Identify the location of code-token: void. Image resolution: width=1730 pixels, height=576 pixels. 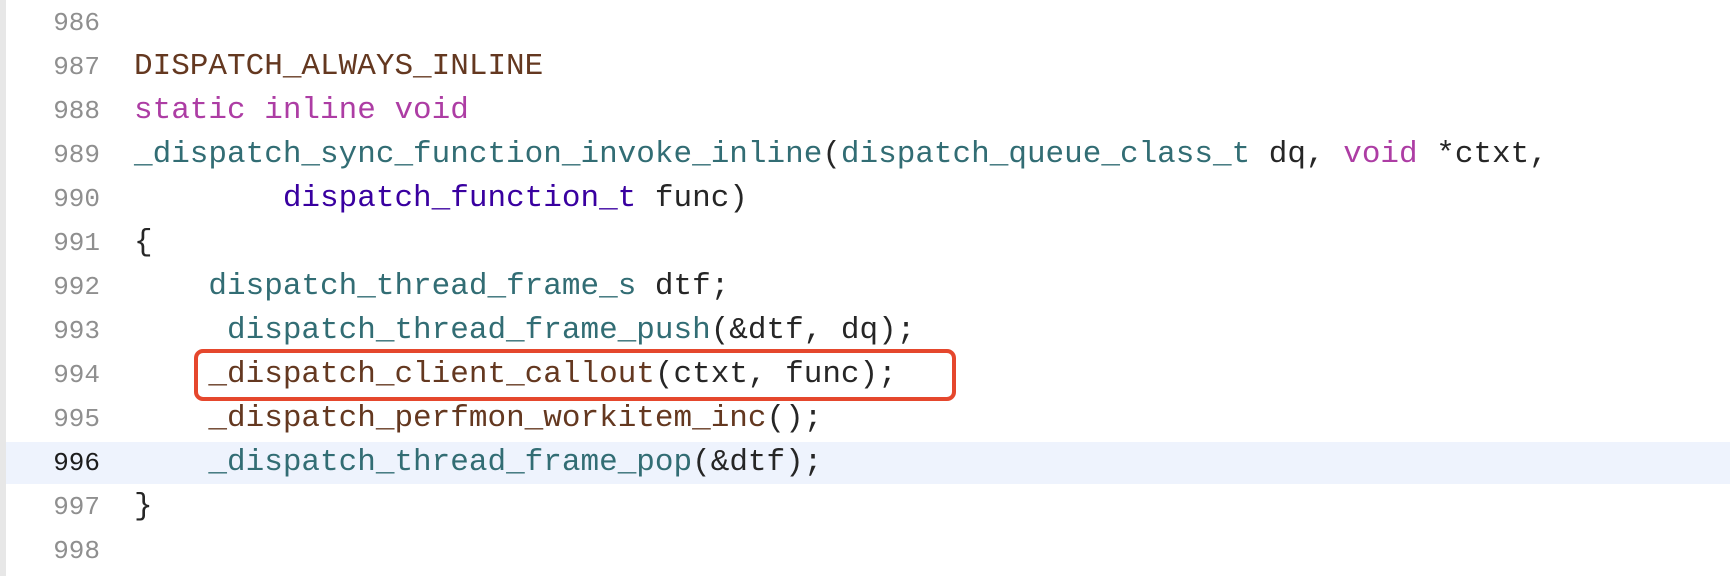
(1380, 154).